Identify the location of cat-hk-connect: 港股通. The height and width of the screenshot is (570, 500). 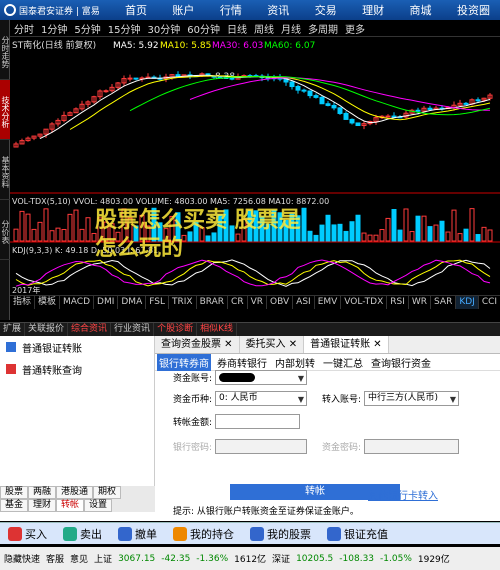
(75, 492).